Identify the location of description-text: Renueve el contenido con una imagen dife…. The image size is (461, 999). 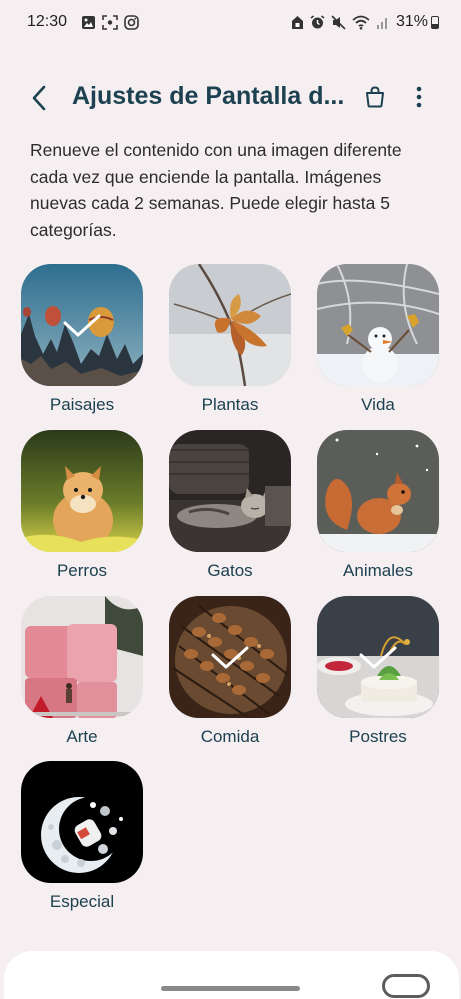
(216, 190).